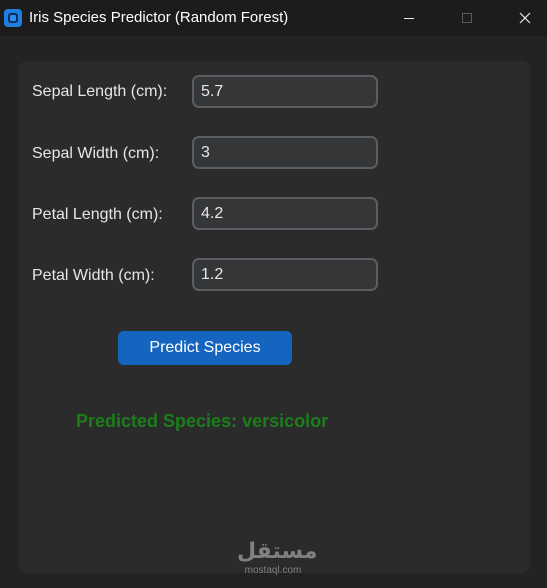 This screenshot has width=547, height=588. Describe the element at coordinates (277, 551) in the screenshot. I see `watermark-logo: مستقل` at that location.